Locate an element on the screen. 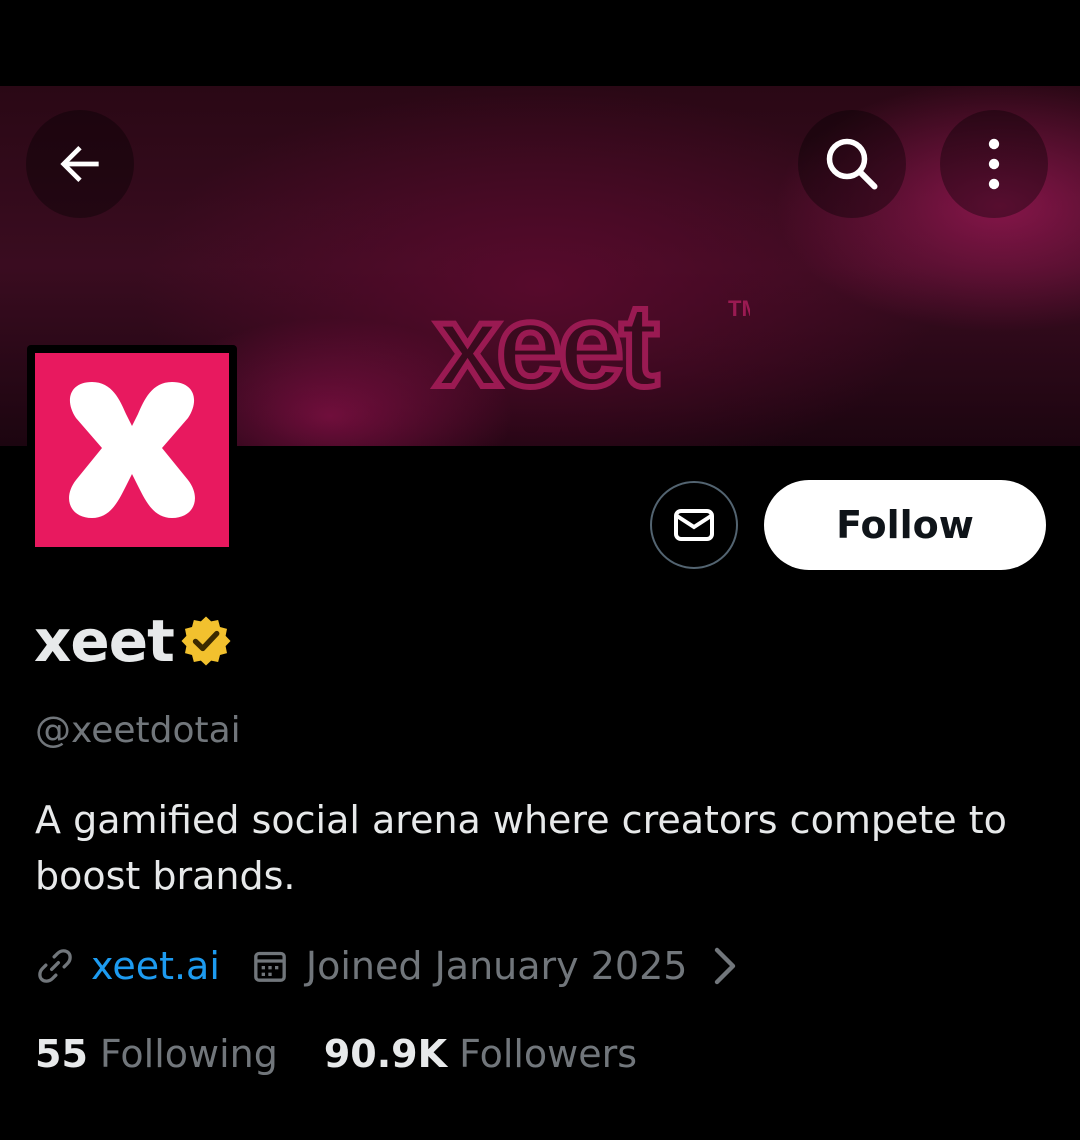  more-options-button is located at coordinates (994, 164).